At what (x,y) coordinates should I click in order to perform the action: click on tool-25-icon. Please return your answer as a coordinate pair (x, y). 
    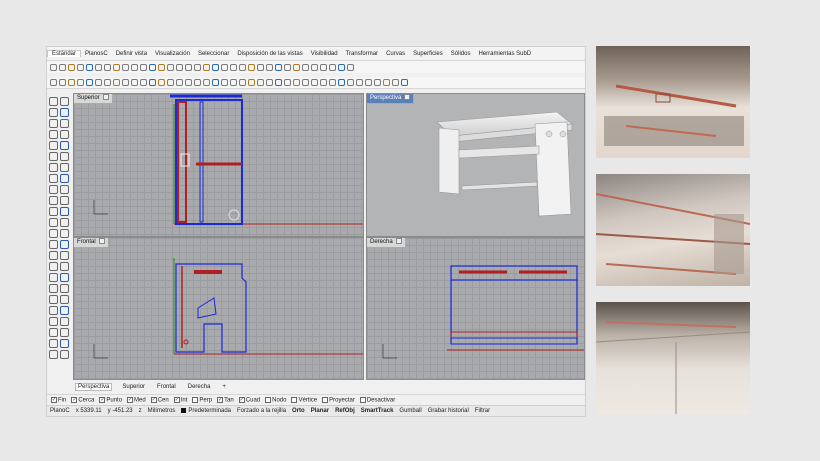
    Looking at the image, I should click on (53, 233).